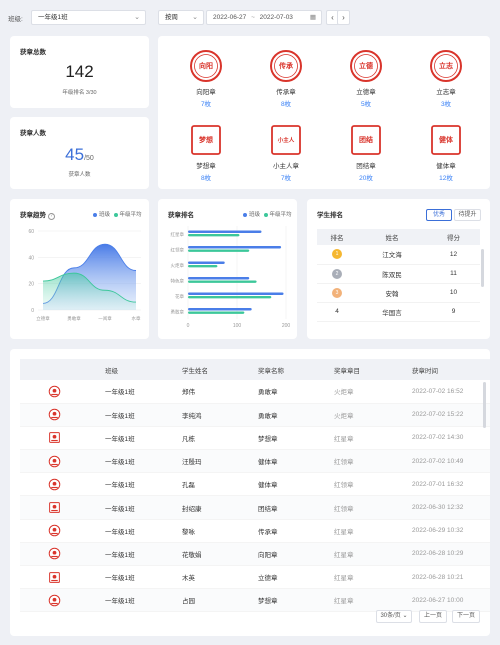 The height and width of the screenshot is (645, 500). I want to click on badge-people-caption: 获章人数, so click(79, 175).